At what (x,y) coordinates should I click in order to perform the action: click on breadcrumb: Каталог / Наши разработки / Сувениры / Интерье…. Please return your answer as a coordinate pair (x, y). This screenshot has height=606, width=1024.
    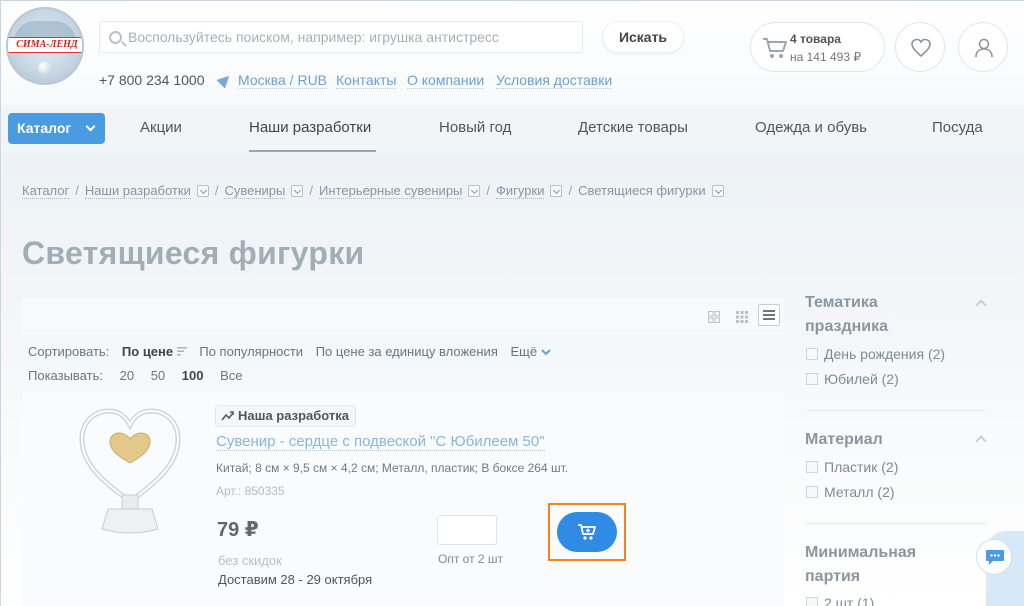
    Looking at the image, I should click on (373, 191).